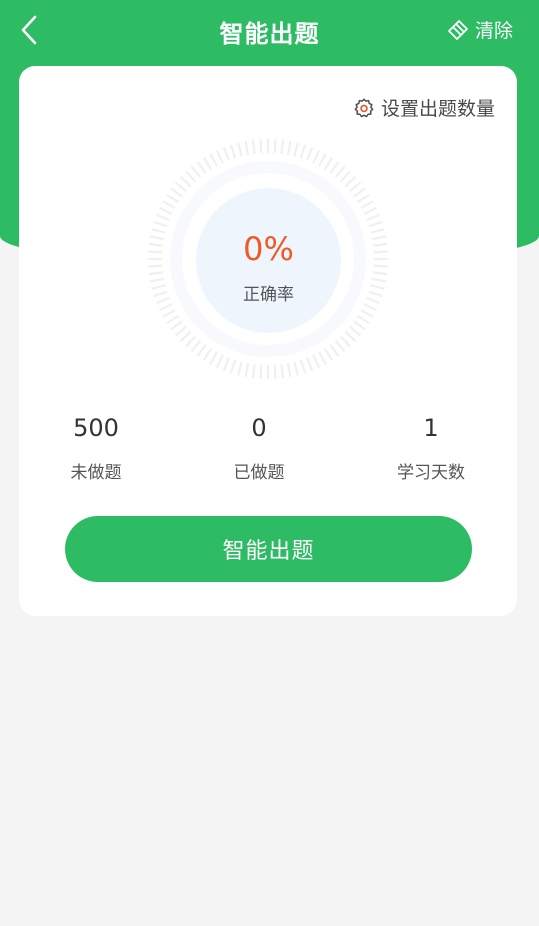  I want to click on settings-label: 设置出题数量, so click(437, 109).